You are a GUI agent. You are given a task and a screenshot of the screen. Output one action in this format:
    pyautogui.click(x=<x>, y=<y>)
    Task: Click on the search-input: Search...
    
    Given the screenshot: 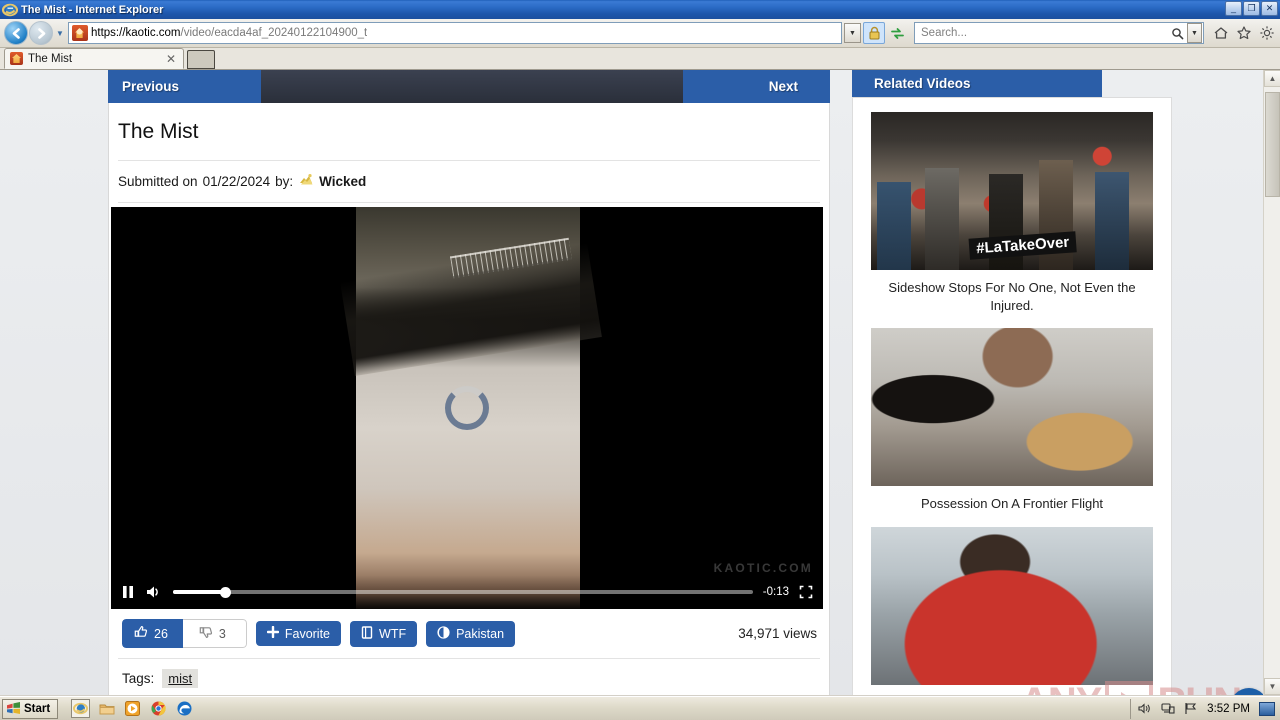 What is the action you would take?
    pyautogui.click(x=1041, y=33)
    